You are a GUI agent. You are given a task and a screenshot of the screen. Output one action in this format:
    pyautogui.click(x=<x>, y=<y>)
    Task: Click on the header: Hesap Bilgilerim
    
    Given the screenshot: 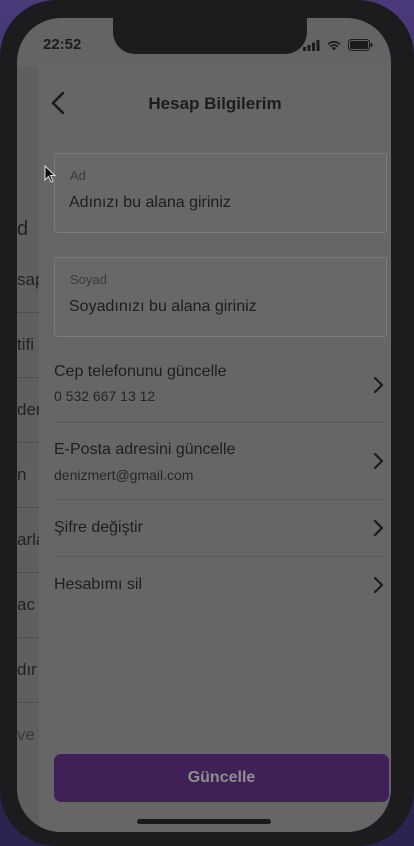 What is the action you would take?
    pyautogui.click(x=215, y=103)
    